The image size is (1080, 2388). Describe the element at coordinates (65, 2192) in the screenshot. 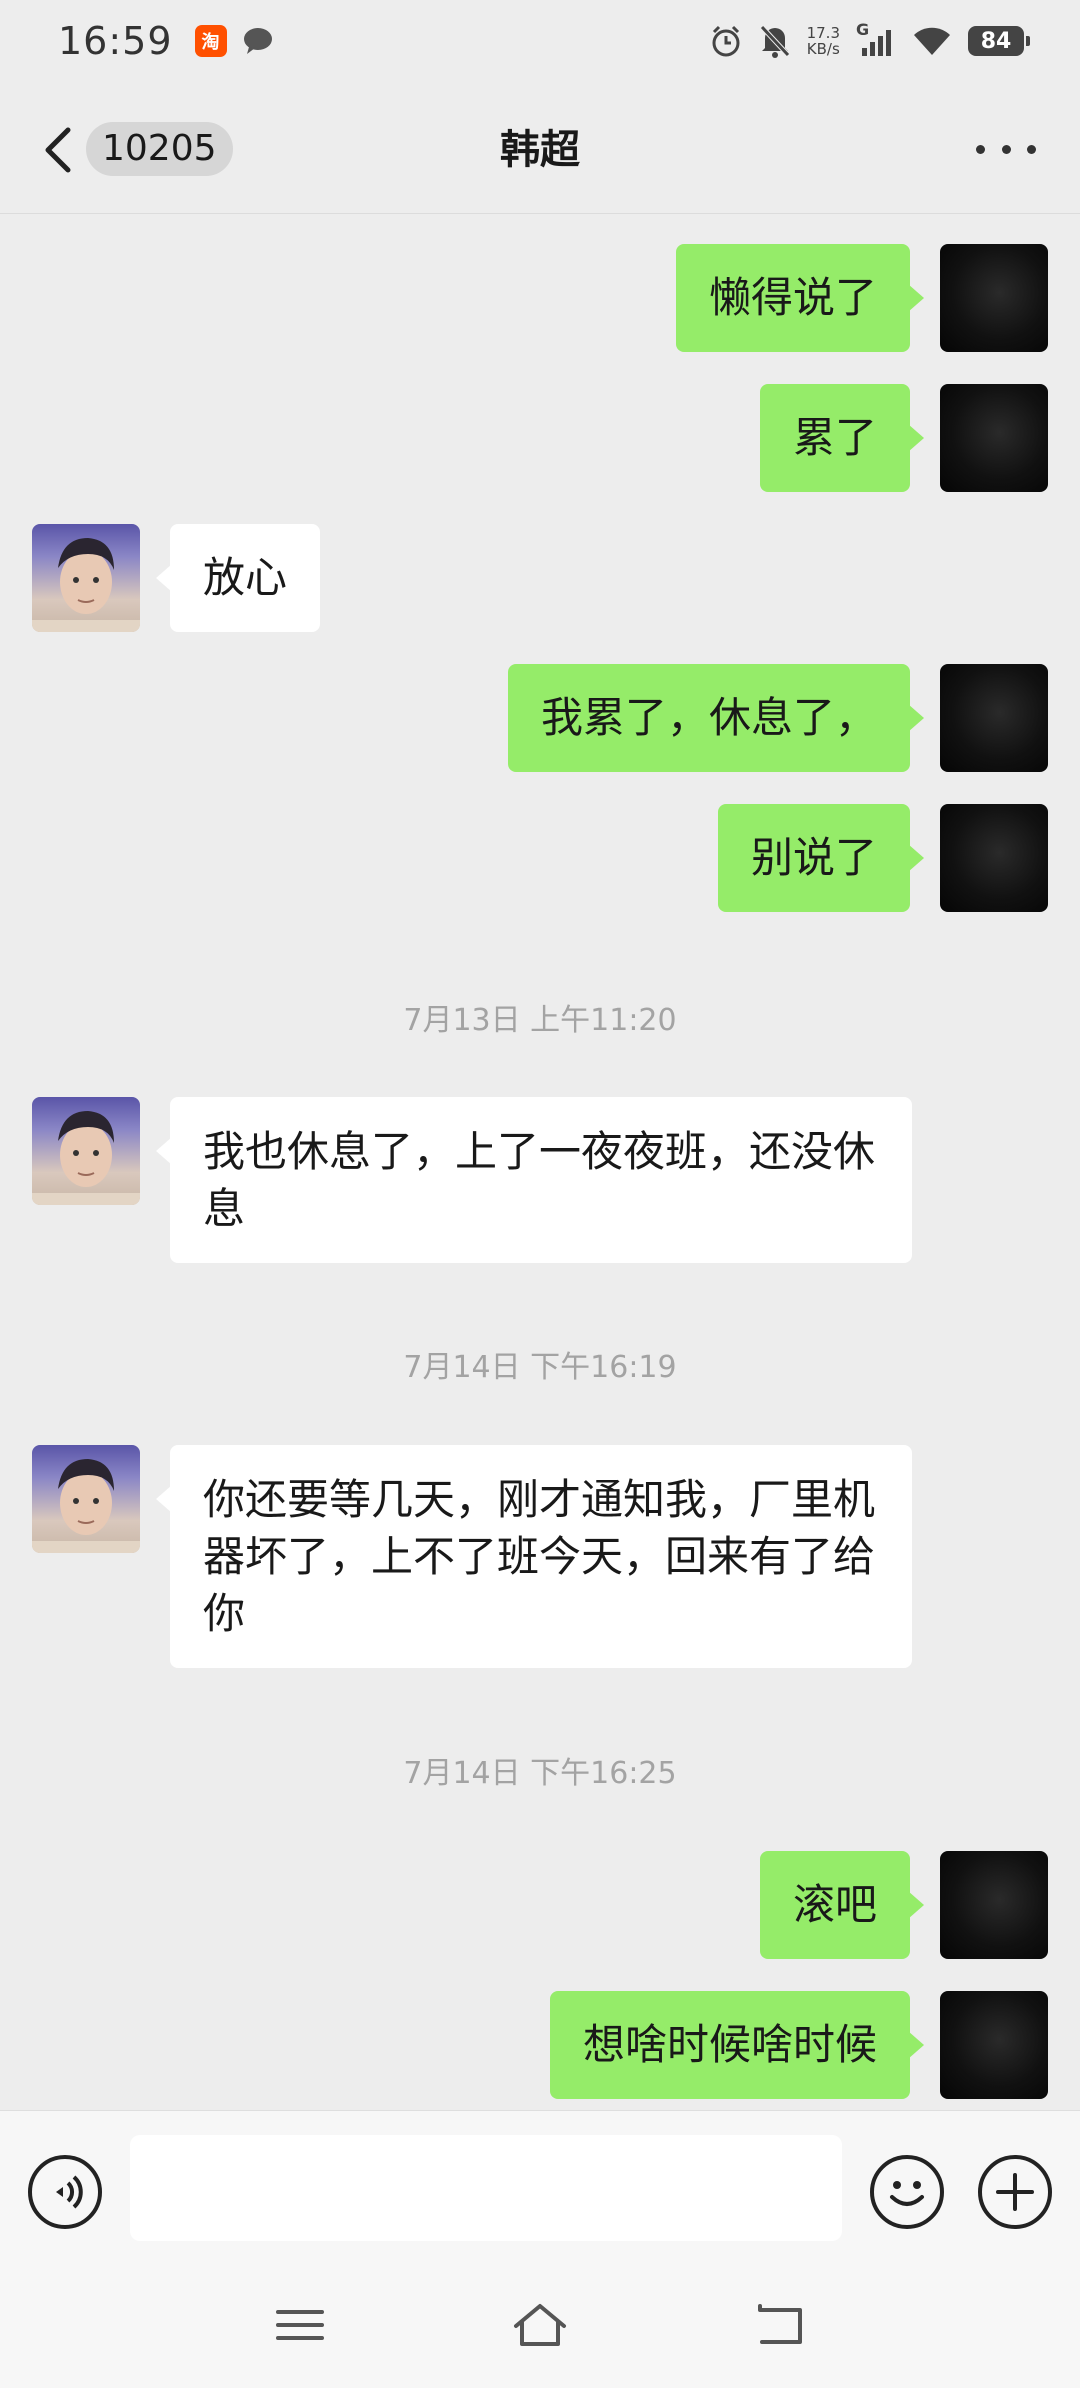

I see `voice-input-icon` at that location.